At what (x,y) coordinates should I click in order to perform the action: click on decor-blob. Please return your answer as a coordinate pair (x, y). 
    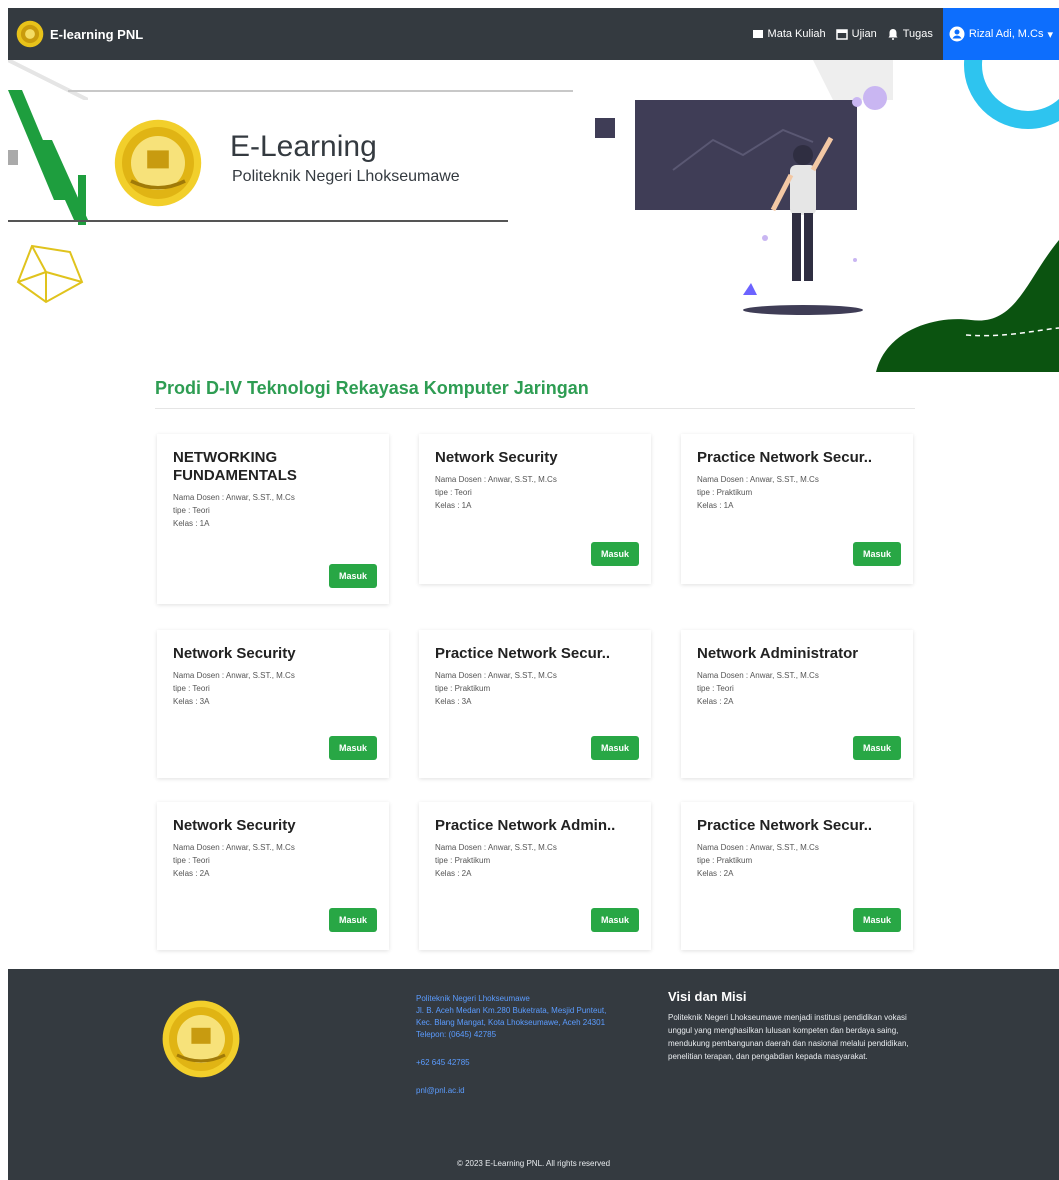
    Looking at the image, I should click on (967, 306).